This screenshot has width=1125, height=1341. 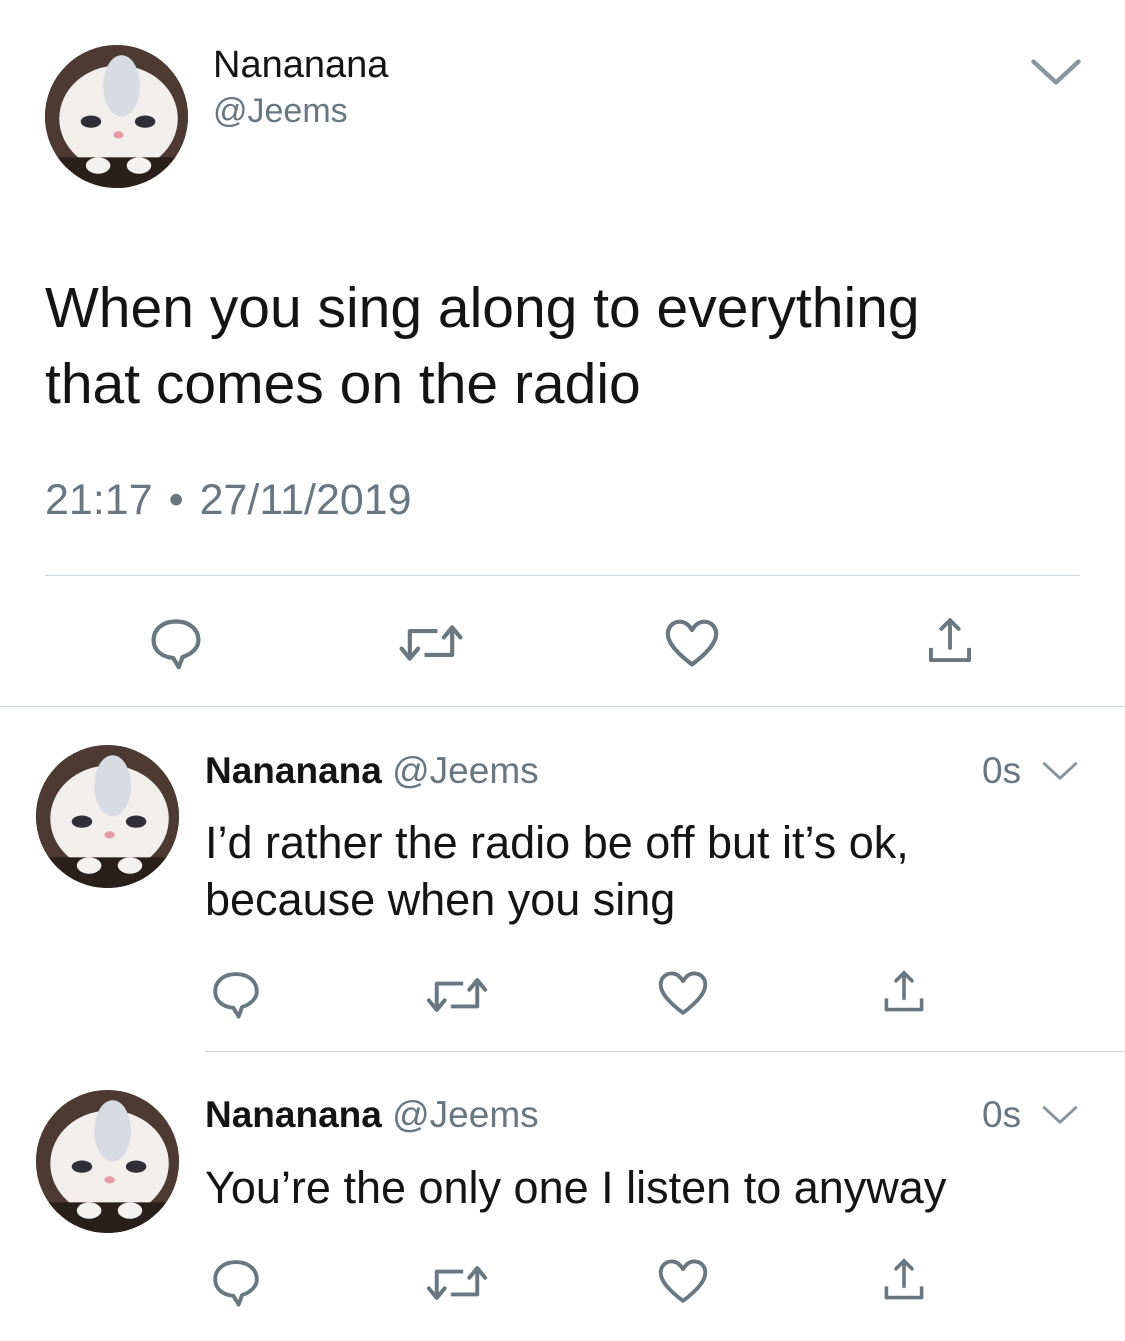 I want to click on tweet-timestamp: 21:17 • 27/11/2019, so click(x=228, y=500).